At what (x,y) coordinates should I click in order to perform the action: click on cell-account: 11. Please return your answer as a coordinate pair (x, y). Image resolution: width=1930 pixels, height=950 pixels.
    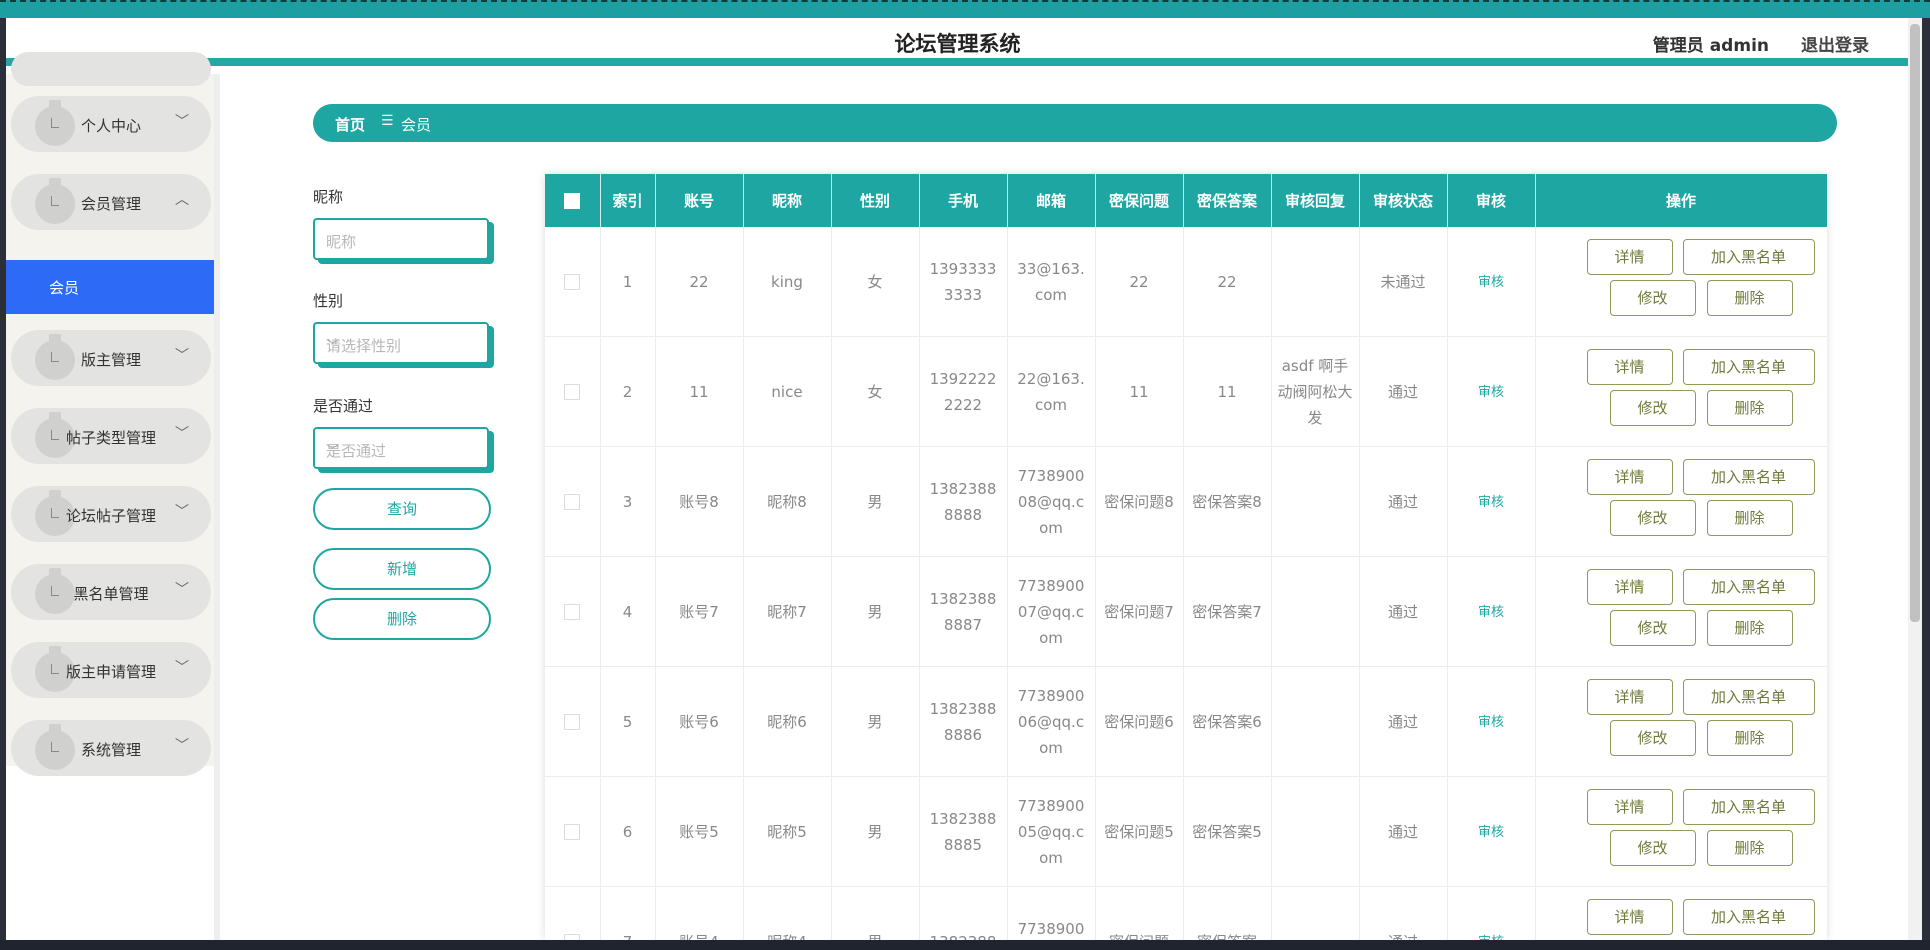
    Looking at the image, I should click on (699, 391).